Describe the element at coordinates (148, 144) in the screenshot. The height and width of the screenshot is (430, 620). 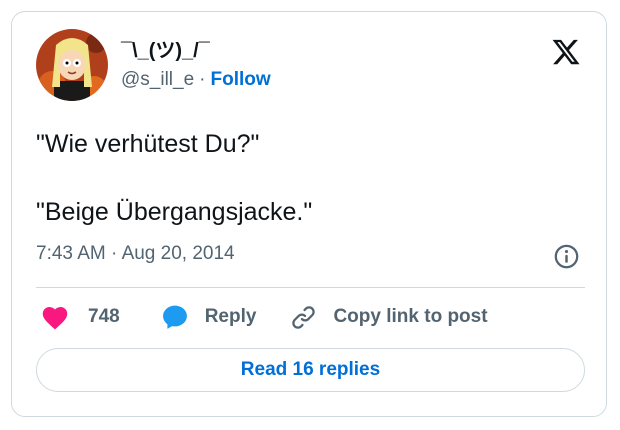
I see `tweet-text-line: "Wie verhütest Du?"` at that location.